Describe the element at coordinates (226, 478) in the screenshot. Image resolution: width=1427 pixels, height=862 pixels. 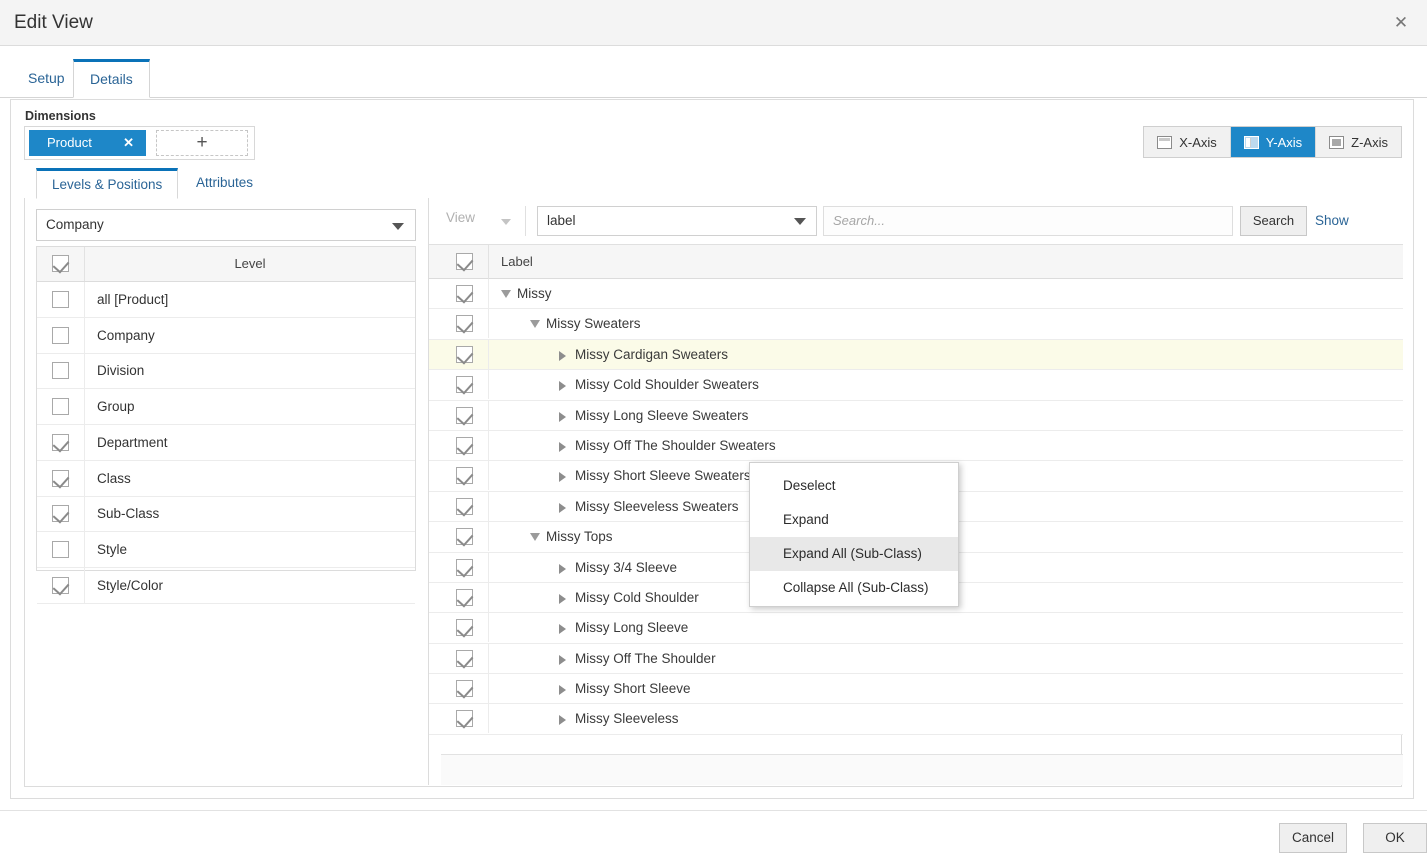
I see `level-row: Class` at that location.